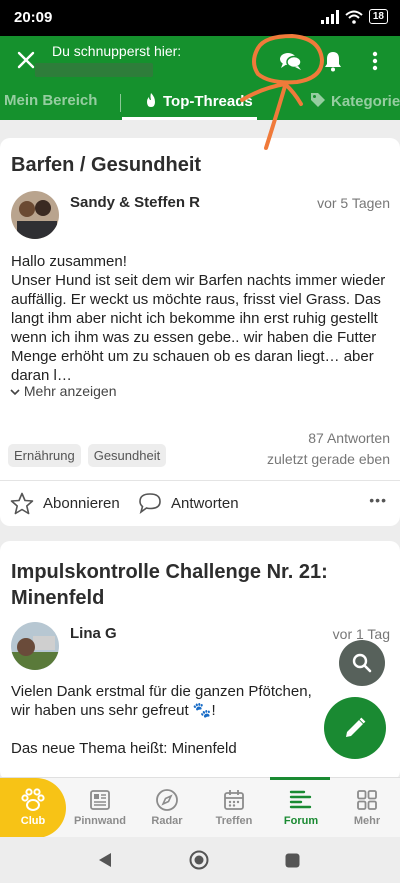 The width and height of the screenshot is (400, 883). I want to click on nav-club: Club, so click(33, 808).